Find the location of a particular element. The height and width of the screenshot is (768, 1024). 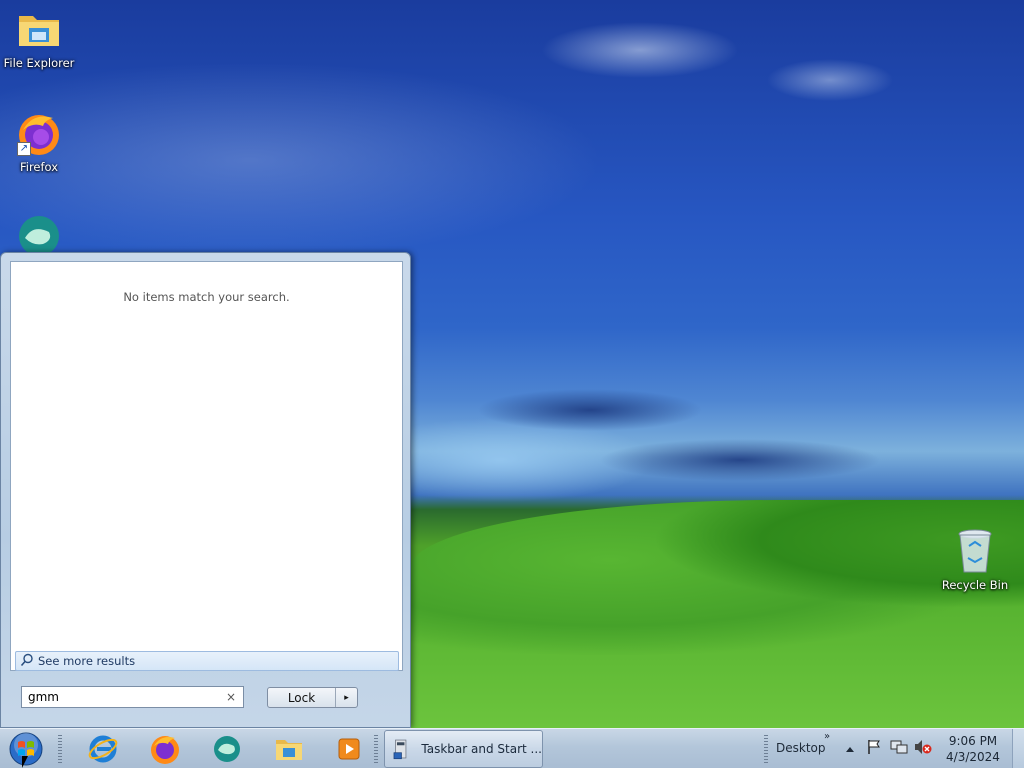

taskbar-pin-firefox is located at coordinates (165, 749).